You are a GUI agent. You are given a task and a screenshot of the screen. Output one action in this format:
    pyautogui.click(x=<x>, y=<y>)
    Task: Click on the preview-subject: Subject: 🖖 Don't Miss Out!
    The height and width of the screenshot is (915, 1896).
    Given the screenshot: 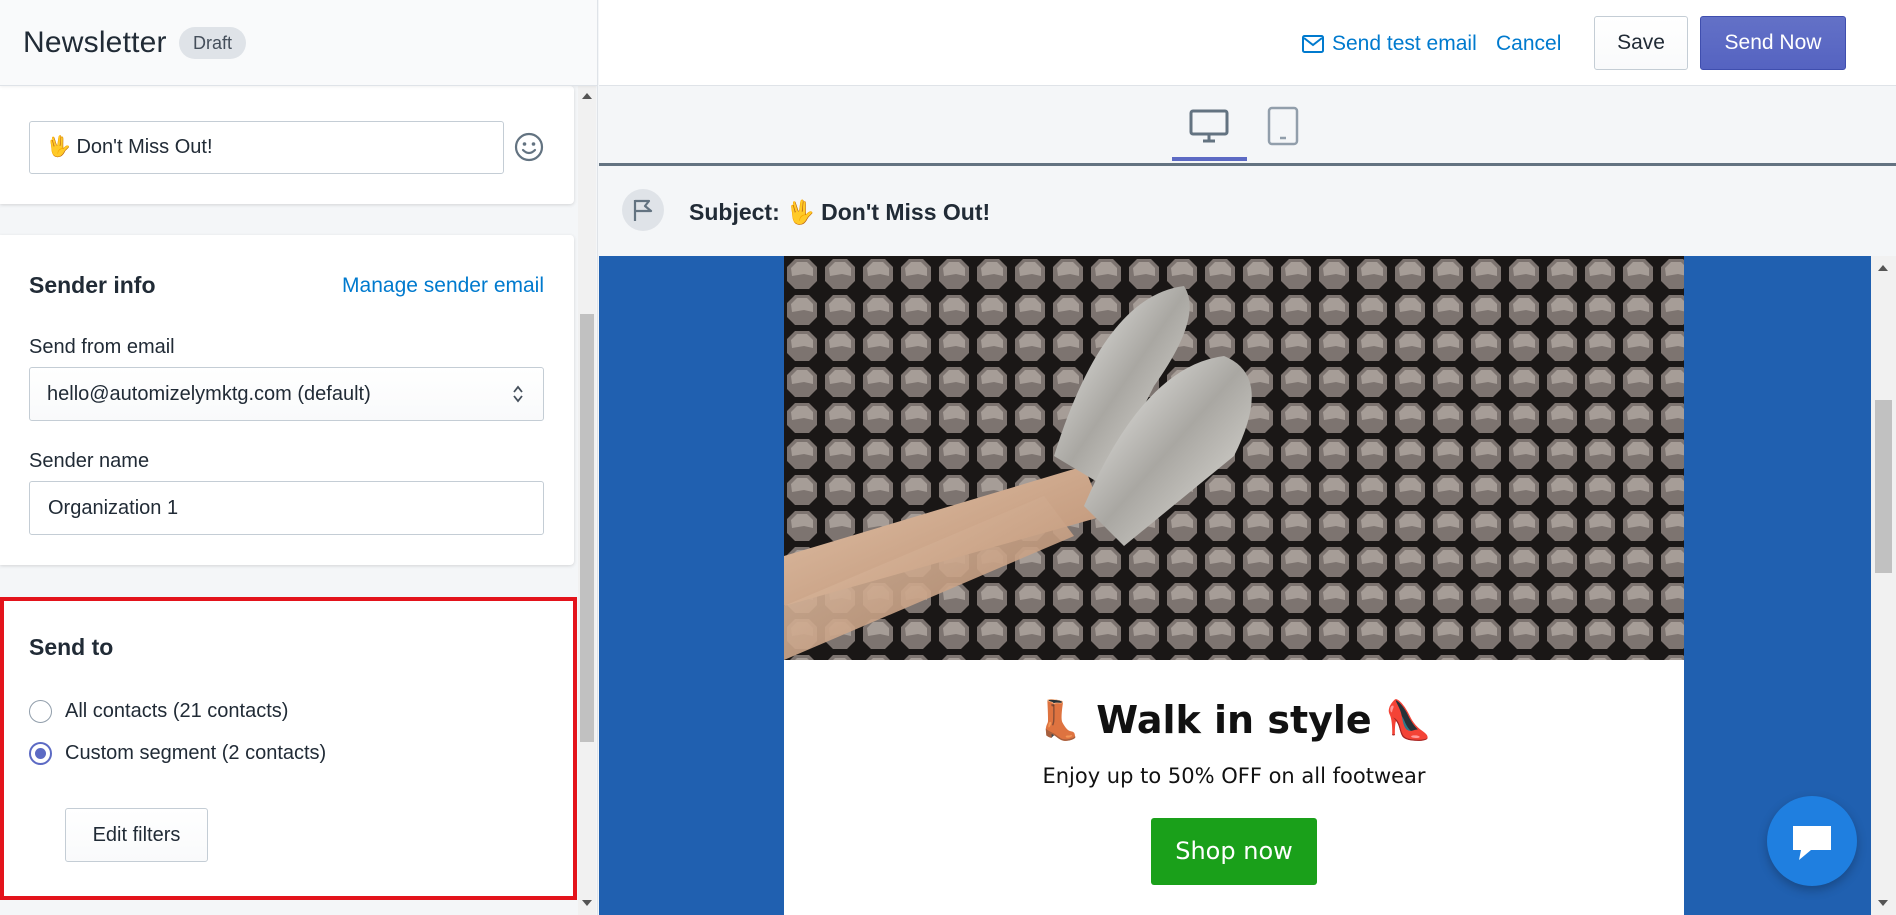 What is the action you would take?
    pyautogui.click(x=839, y=212)
    